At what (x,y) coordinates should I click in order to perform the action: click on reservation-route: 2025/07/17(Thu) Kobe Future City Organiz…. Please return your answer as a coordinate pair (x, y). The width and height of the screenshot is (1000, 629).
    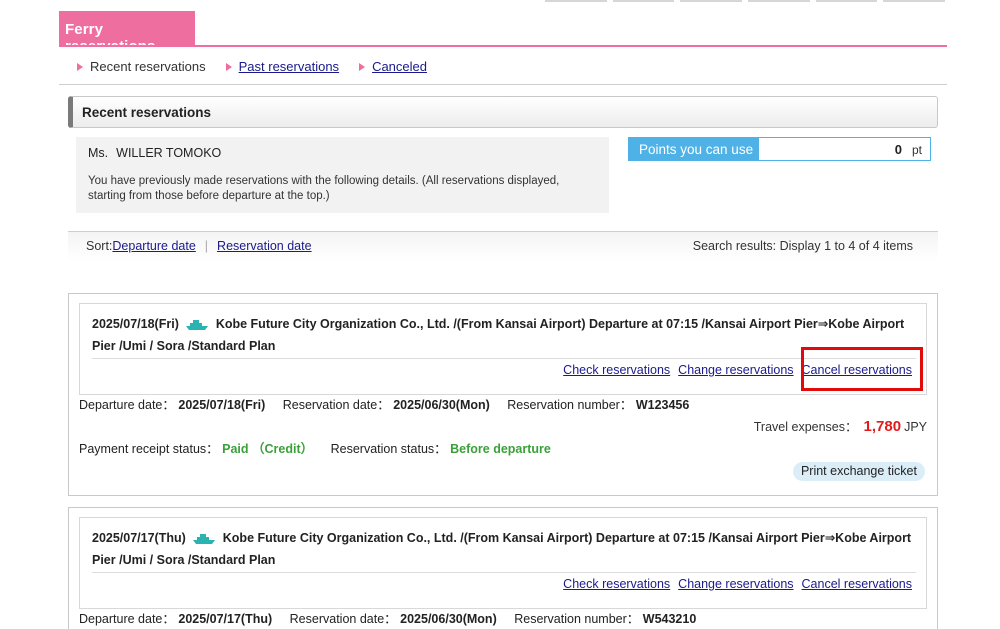
    Looking at the image, I should click on (504, 549).